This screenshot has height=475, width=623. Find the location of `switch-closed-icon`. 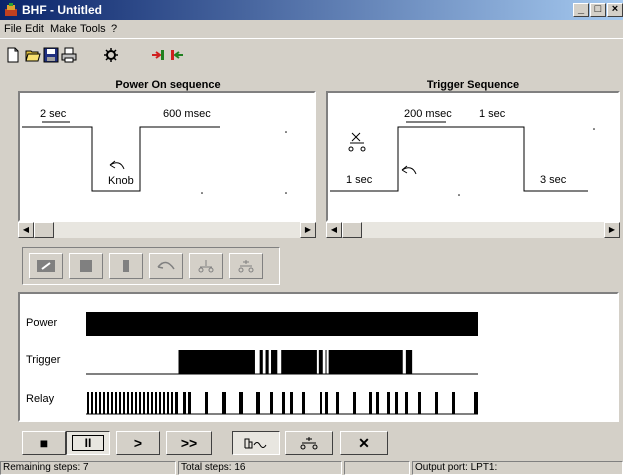

switch-closed-icon is located at coordinates (246, 266).